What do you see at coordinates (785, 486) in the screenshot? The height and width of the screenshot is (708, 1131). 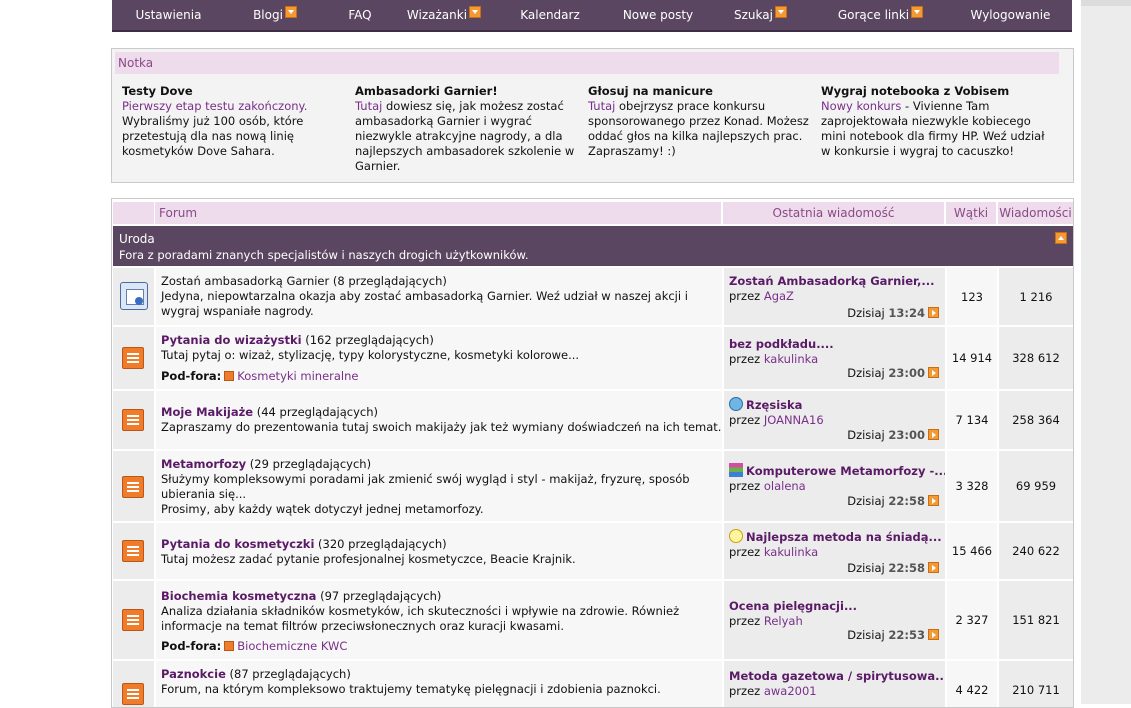 I see `last-post-user: olalena` at bounding box center [785, 486].